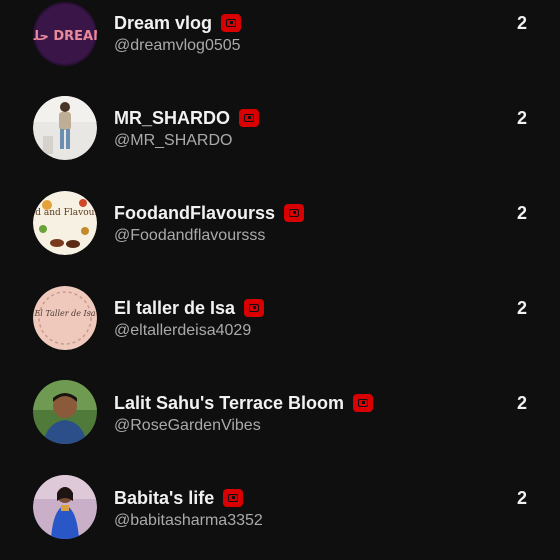  I want to click on channel-name-line: Lalit Sahu's Terrace Bloom, so click(244, 403).